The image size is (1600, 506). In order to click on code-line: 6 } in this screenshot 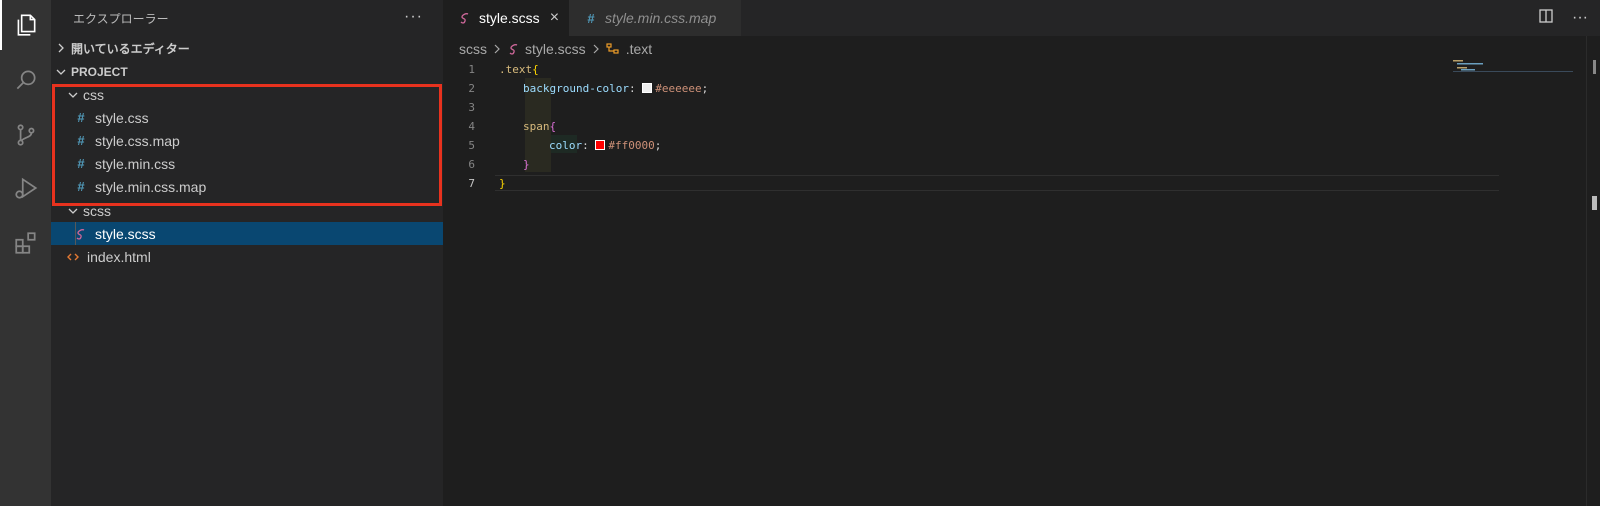, I will do `click(953, 164)`.